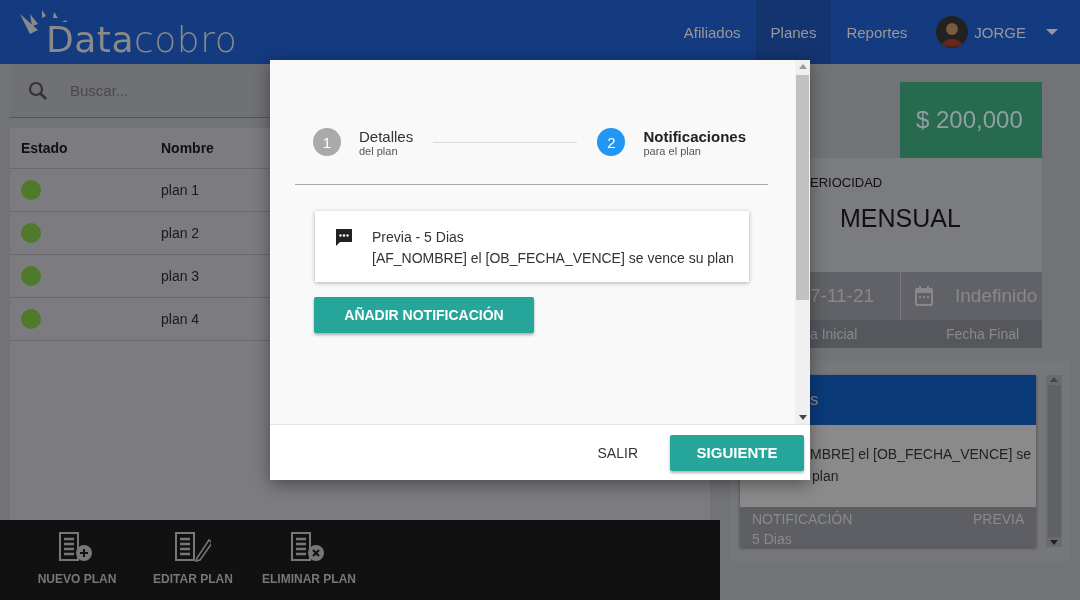 The image size is (1080, 600). Describe the element at coordinates (672, 150) in the screenshot. I see `step-subtitle: para el plan` at that location.